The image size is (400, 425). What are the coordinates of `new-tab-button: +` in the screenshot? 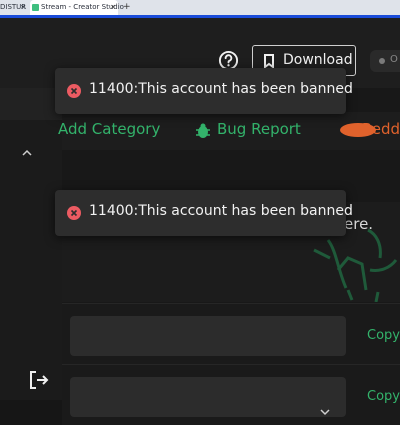 It's located at (127, 7).